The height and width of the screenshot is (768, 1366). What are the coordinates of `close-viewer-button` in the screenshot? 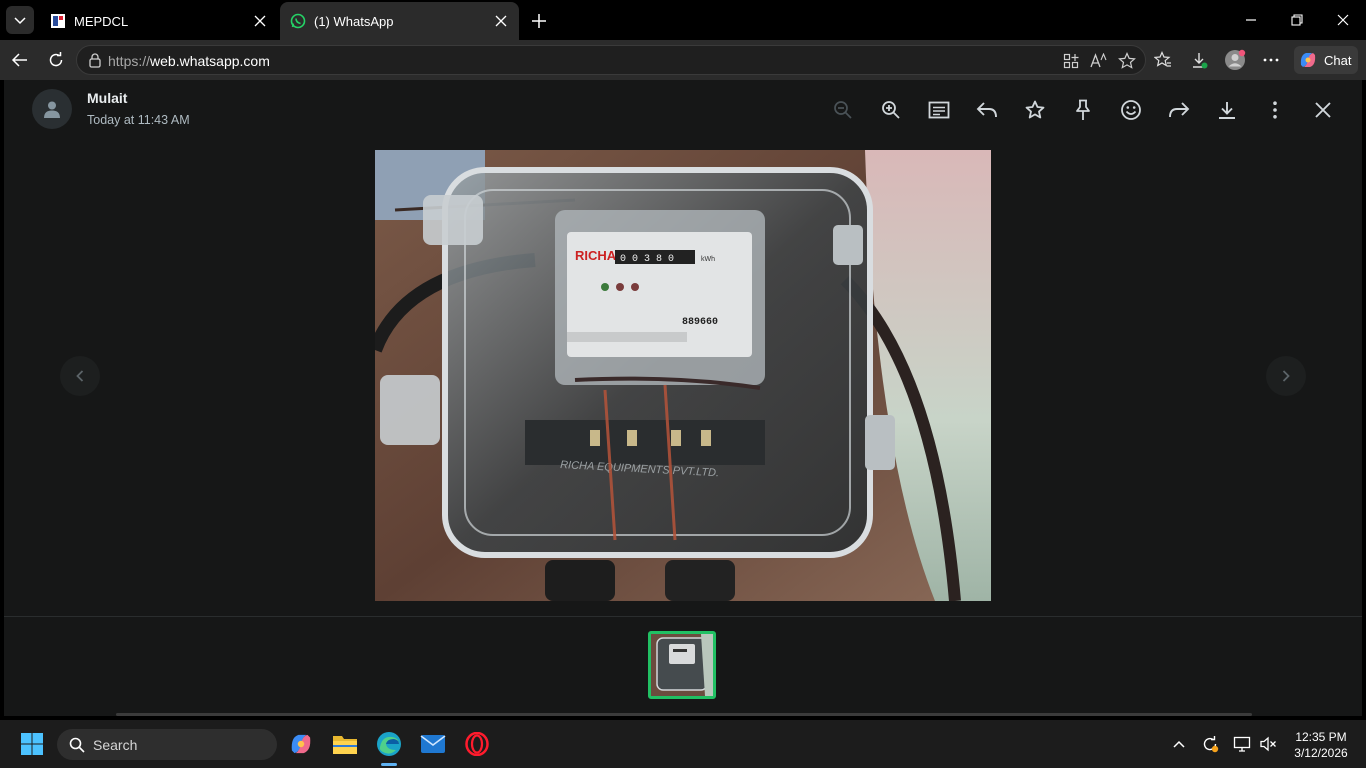 It's located at (1323, 110).